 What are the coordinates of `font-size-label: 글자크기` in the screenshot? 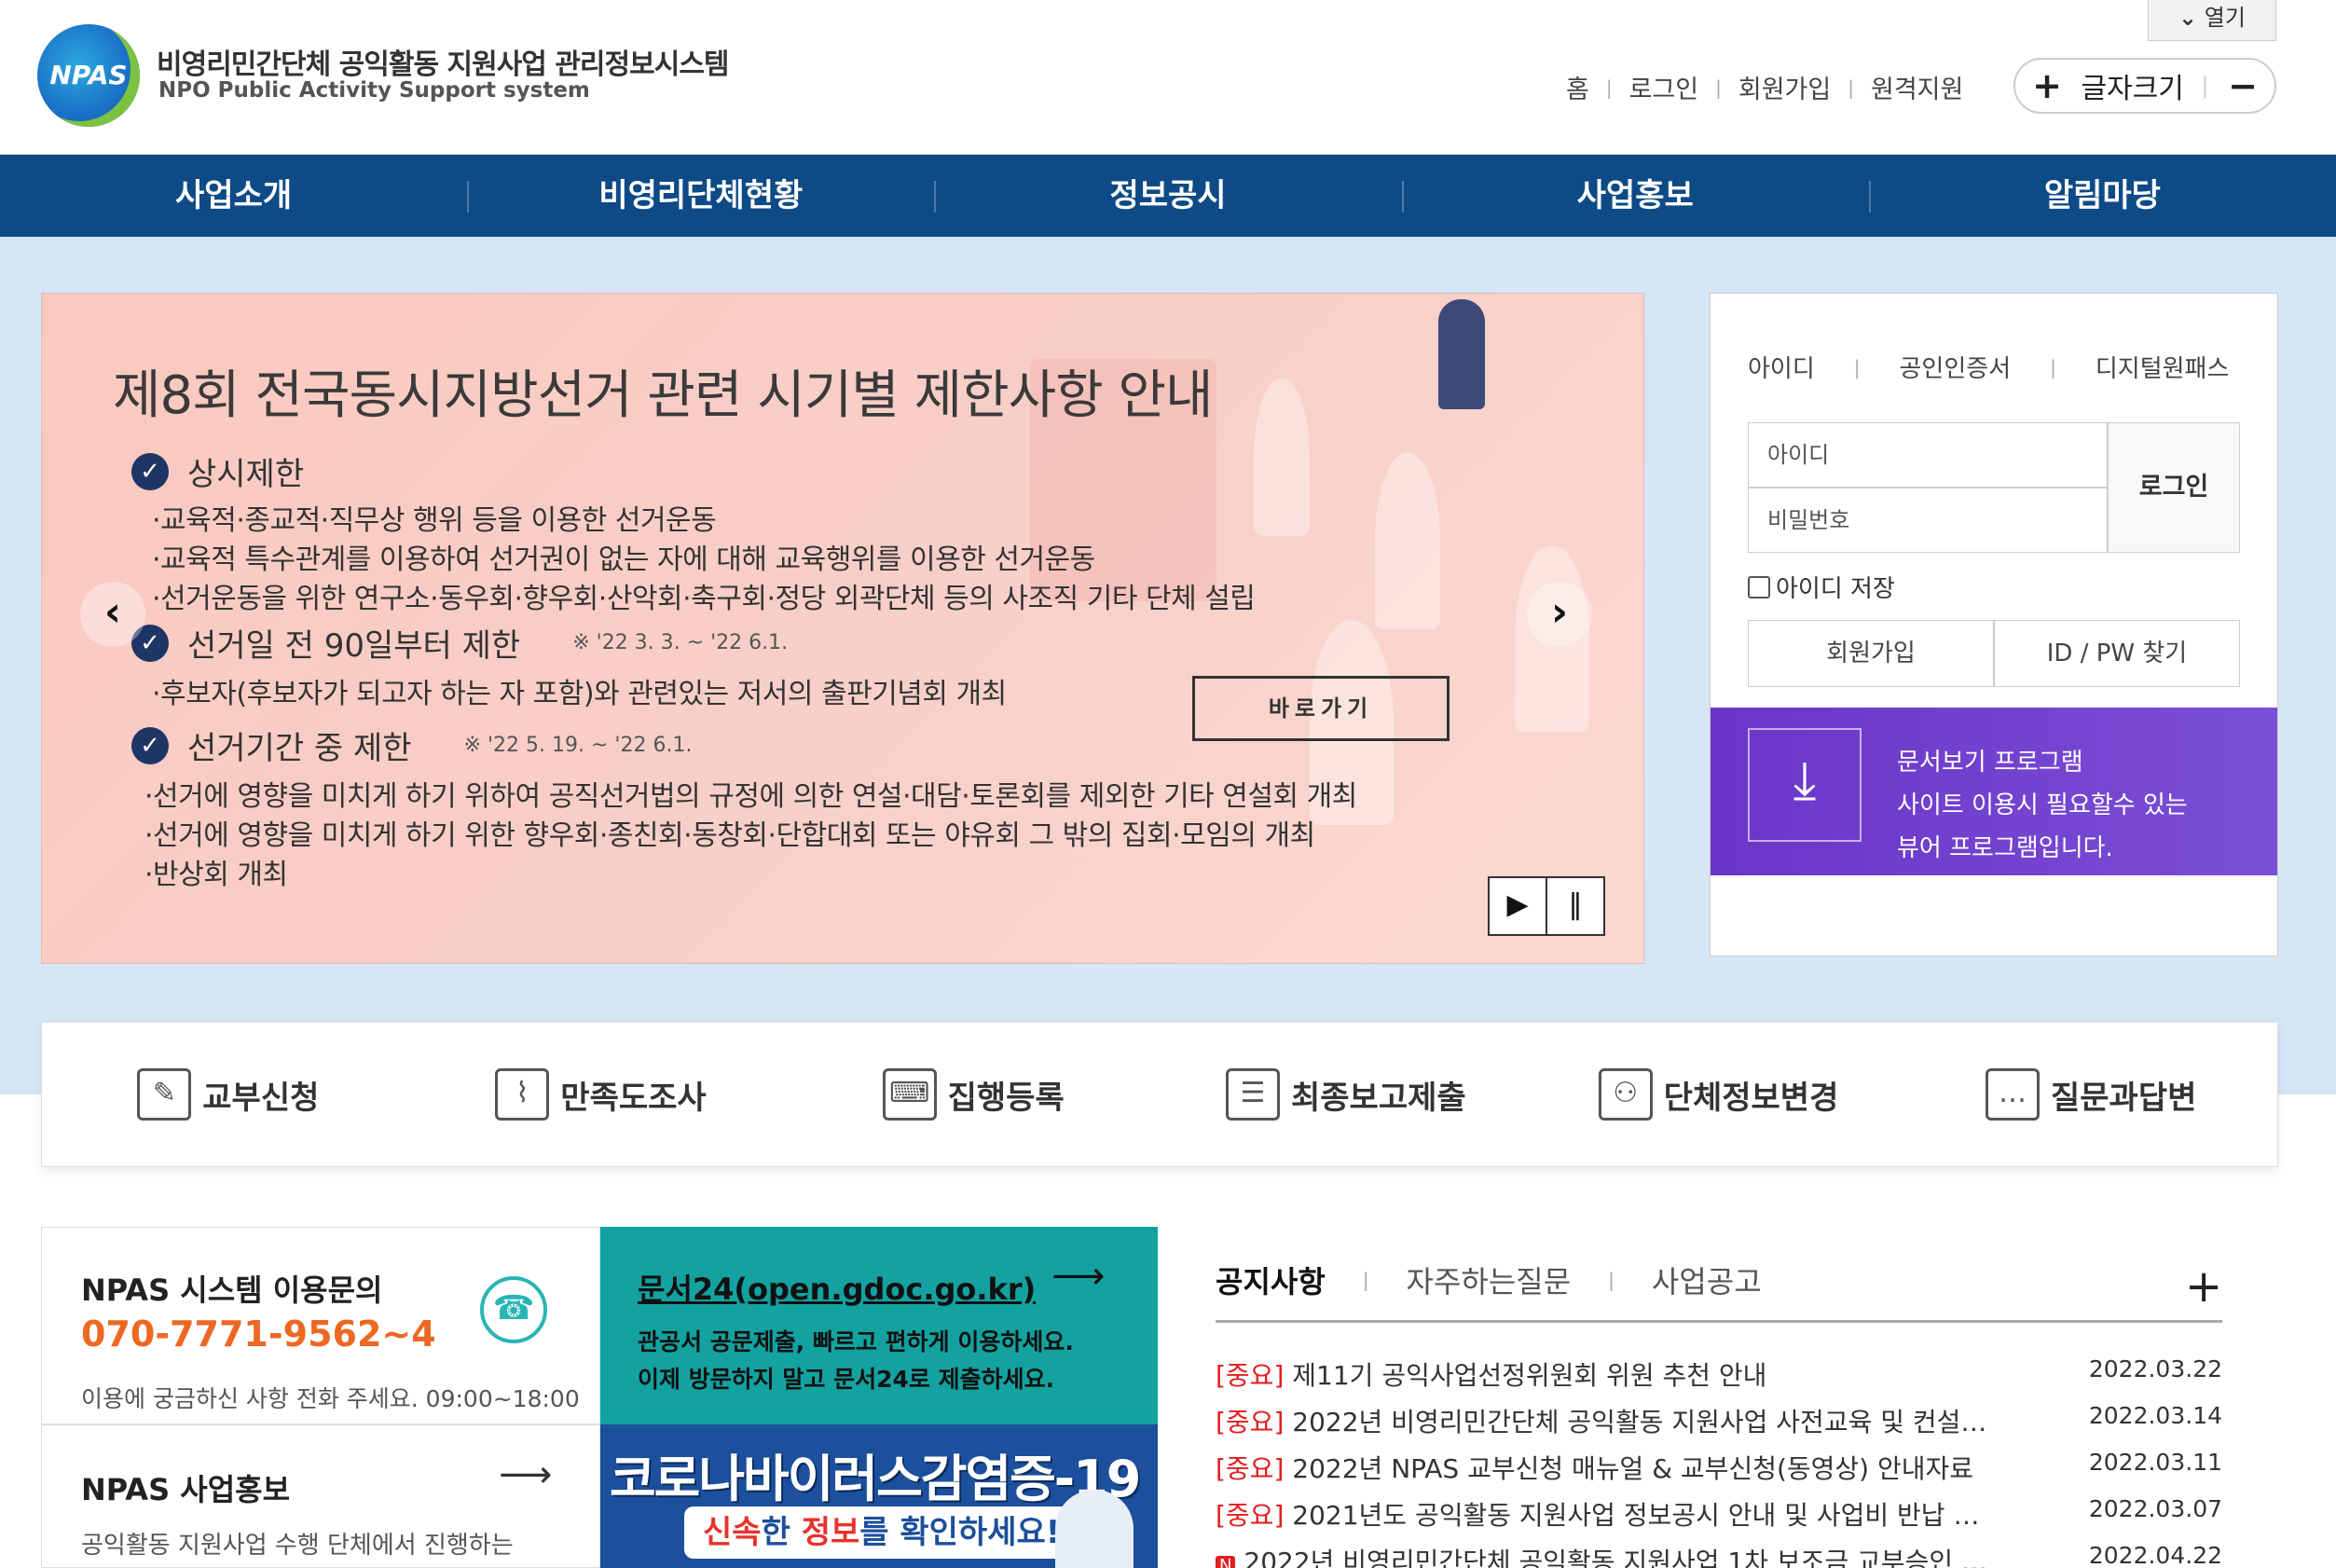 It's located at (2132, 89).